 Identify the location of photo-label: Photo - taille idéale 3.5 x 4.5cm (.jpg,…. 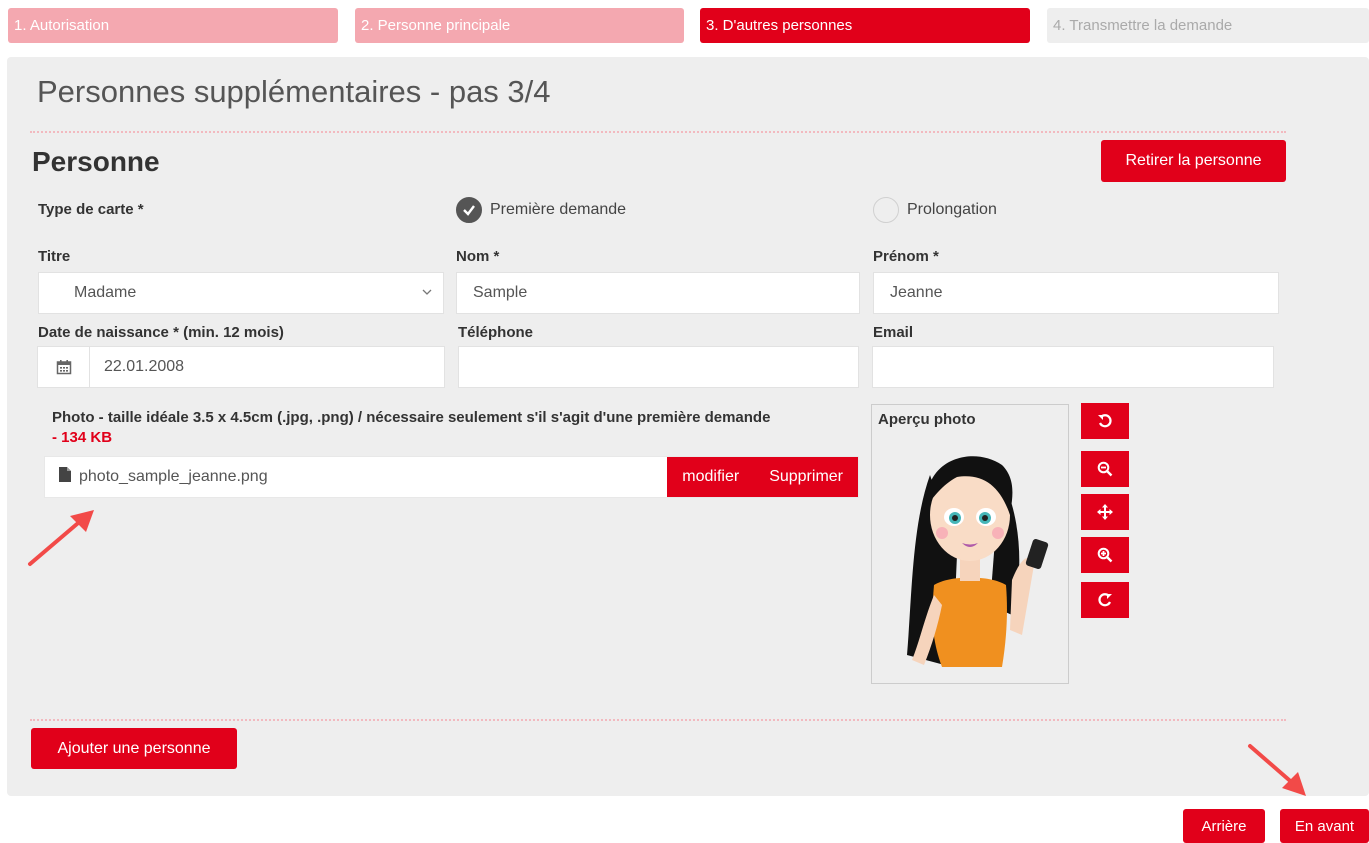
(452, 428).